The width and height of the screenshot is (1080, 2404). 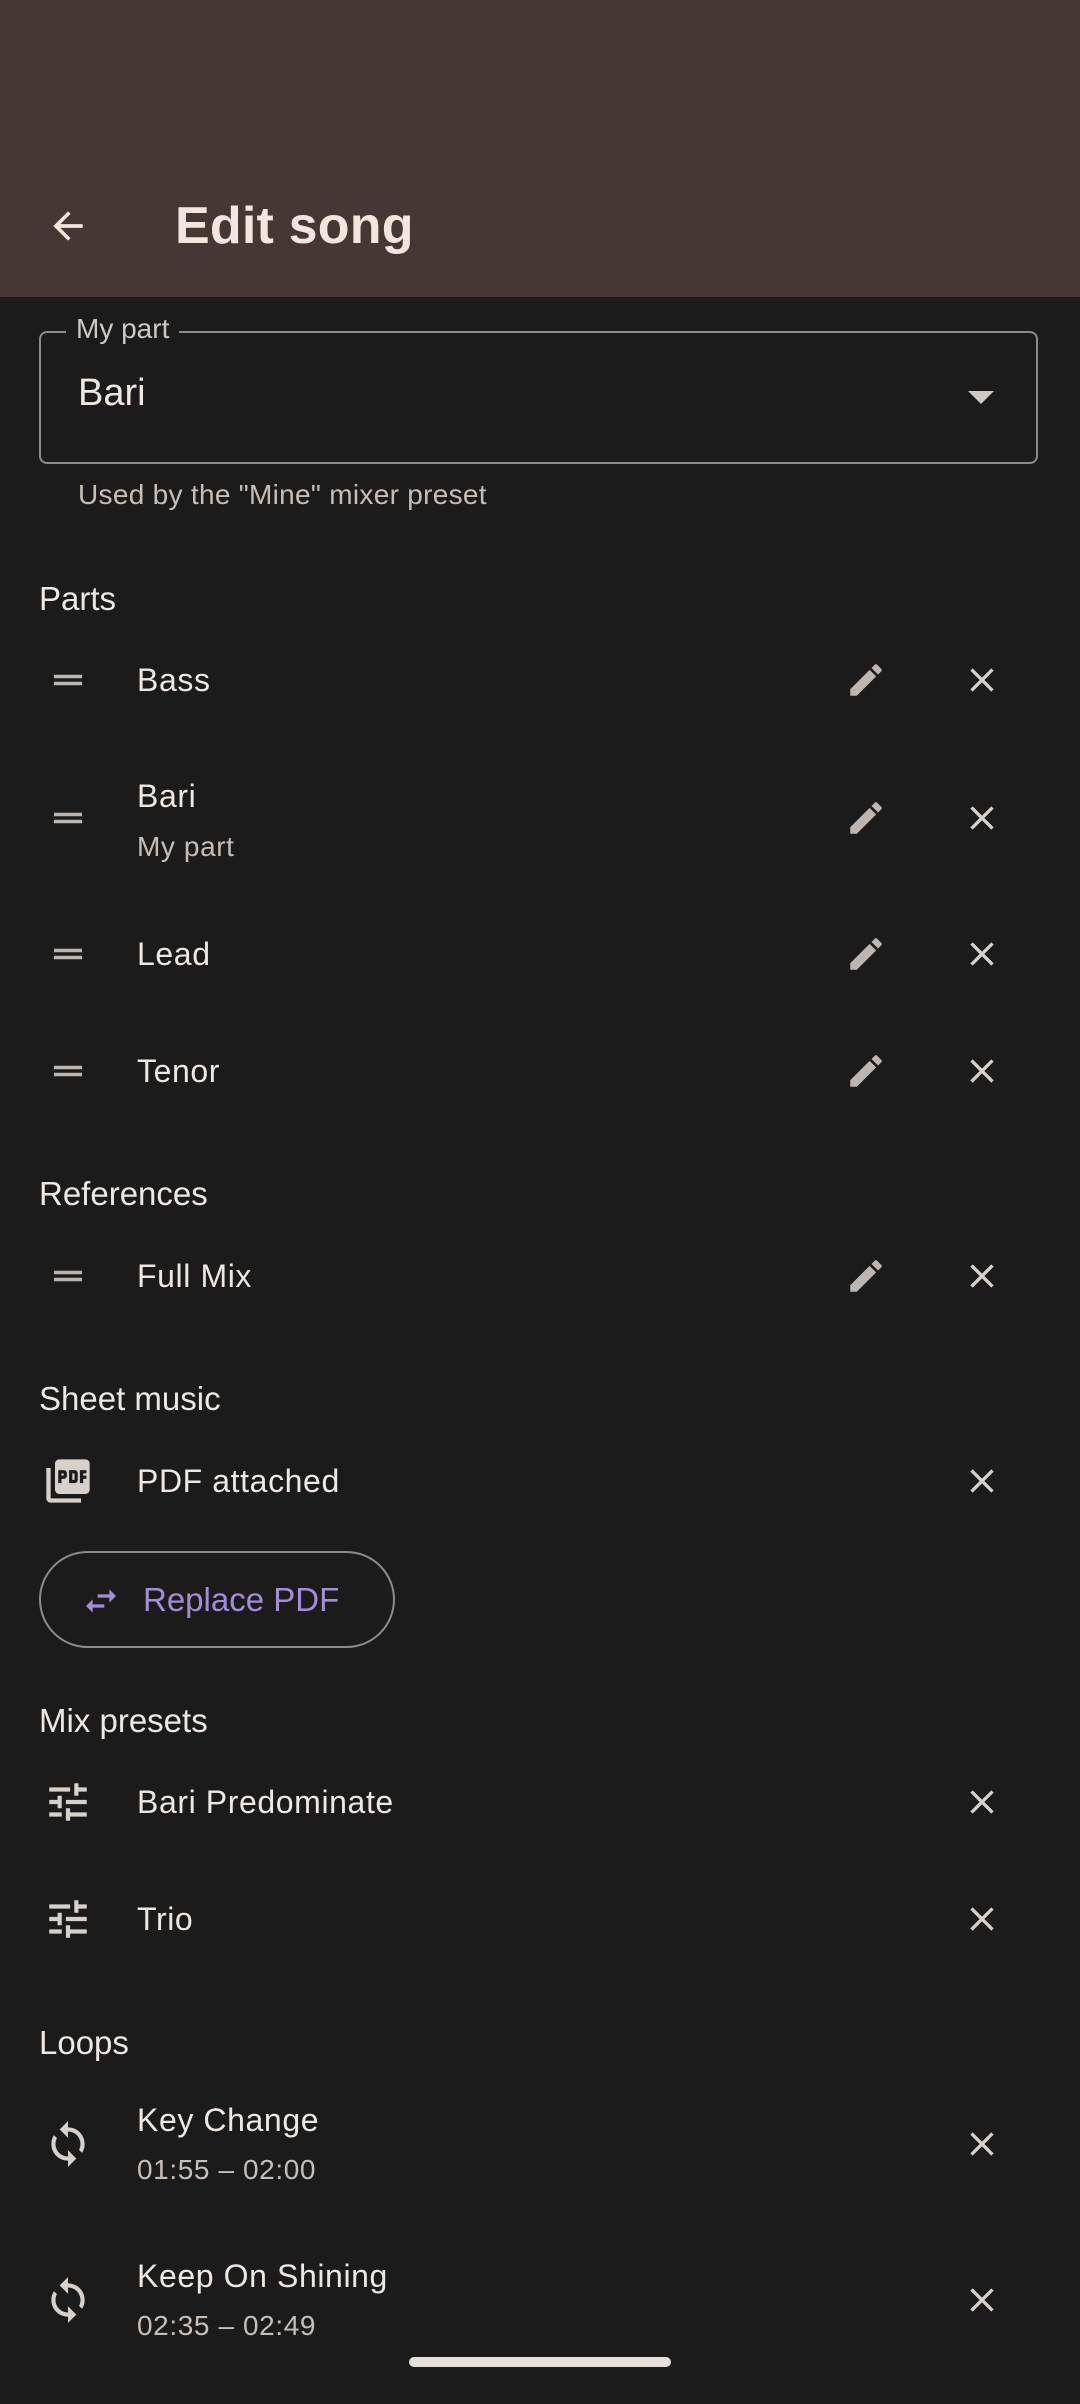 I want to click on mix-preset-row: Bari Predominate, so click(x=540, y=1803).